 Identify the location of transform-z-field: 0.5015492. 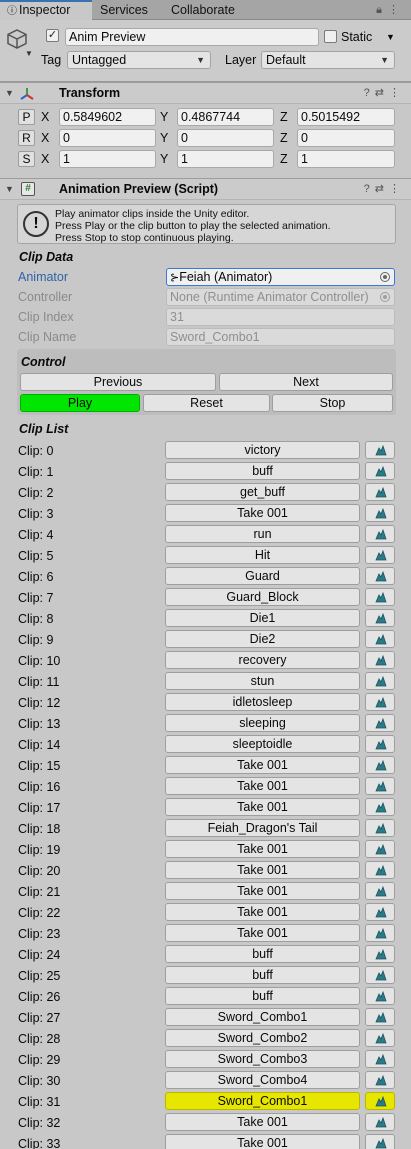
(346, 117).